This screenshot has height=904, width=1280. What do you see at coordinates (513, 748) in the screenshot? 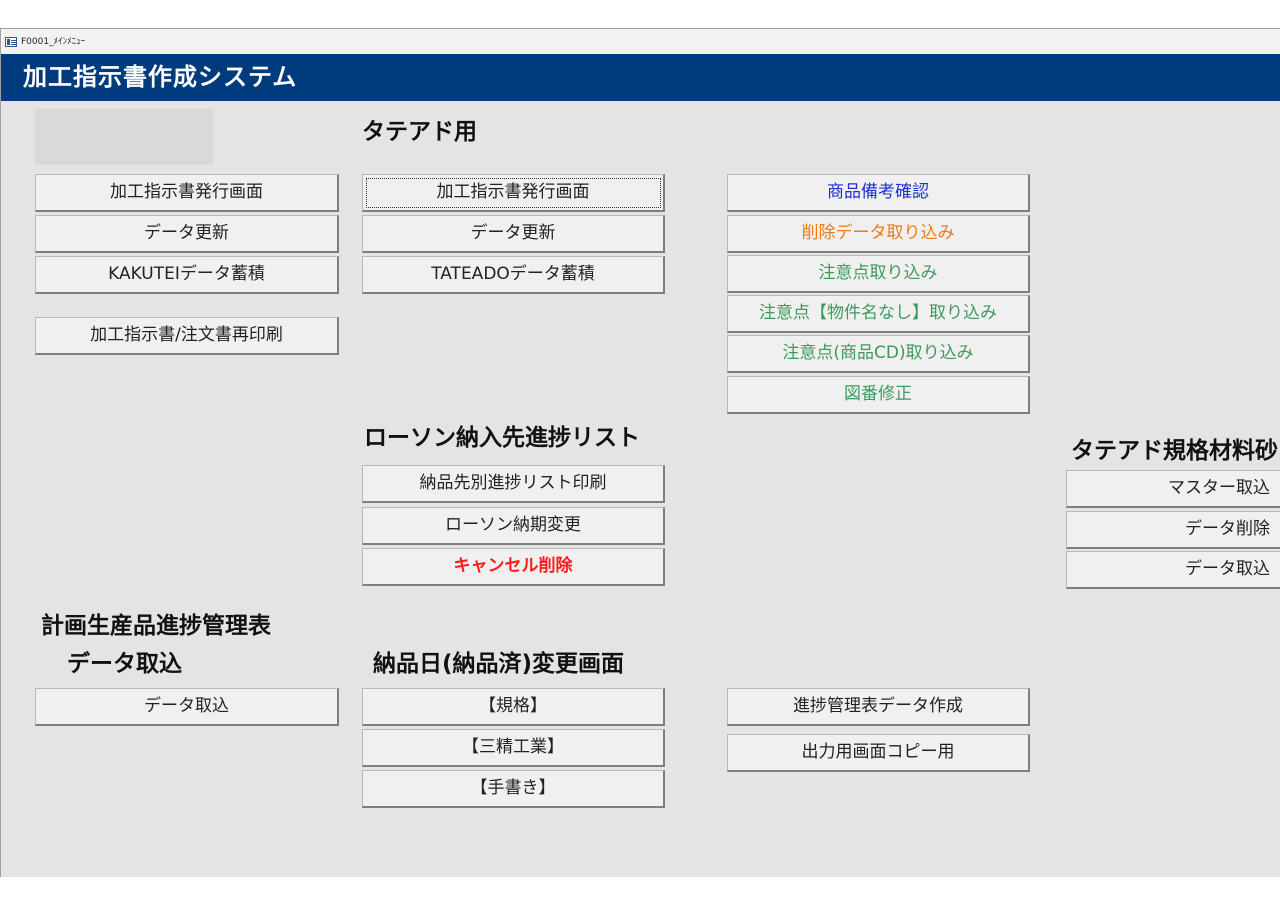
I see `sansei-button: 【三精工業】` at bounding box center [513, 748].